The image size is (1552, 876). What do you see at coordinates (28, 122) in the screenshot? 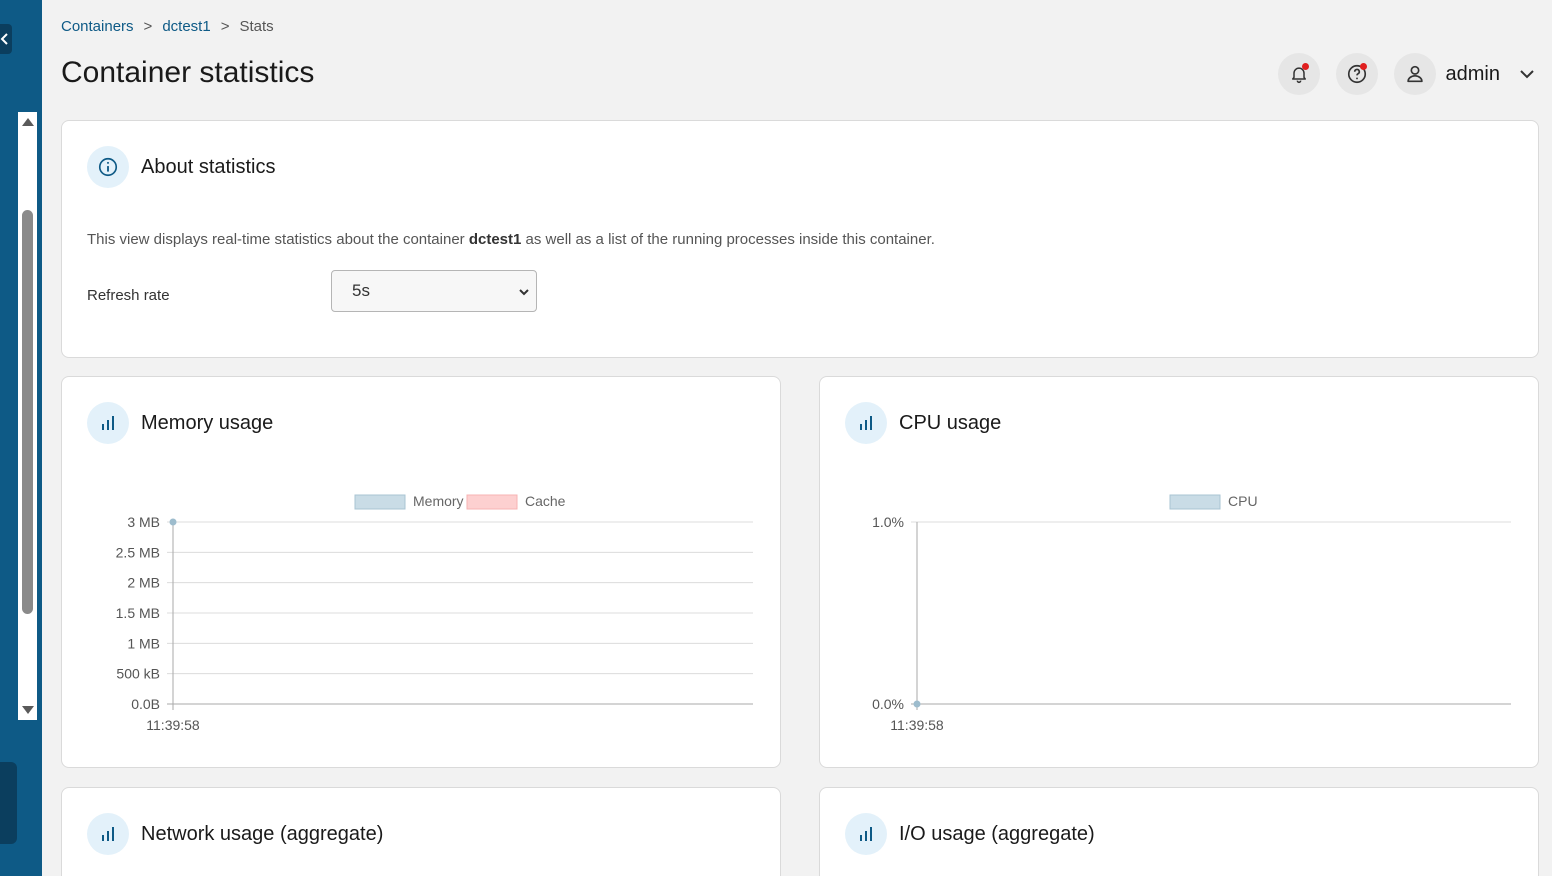
I see `scroll-up-arrow-icon` at bounding box center [28, 122].